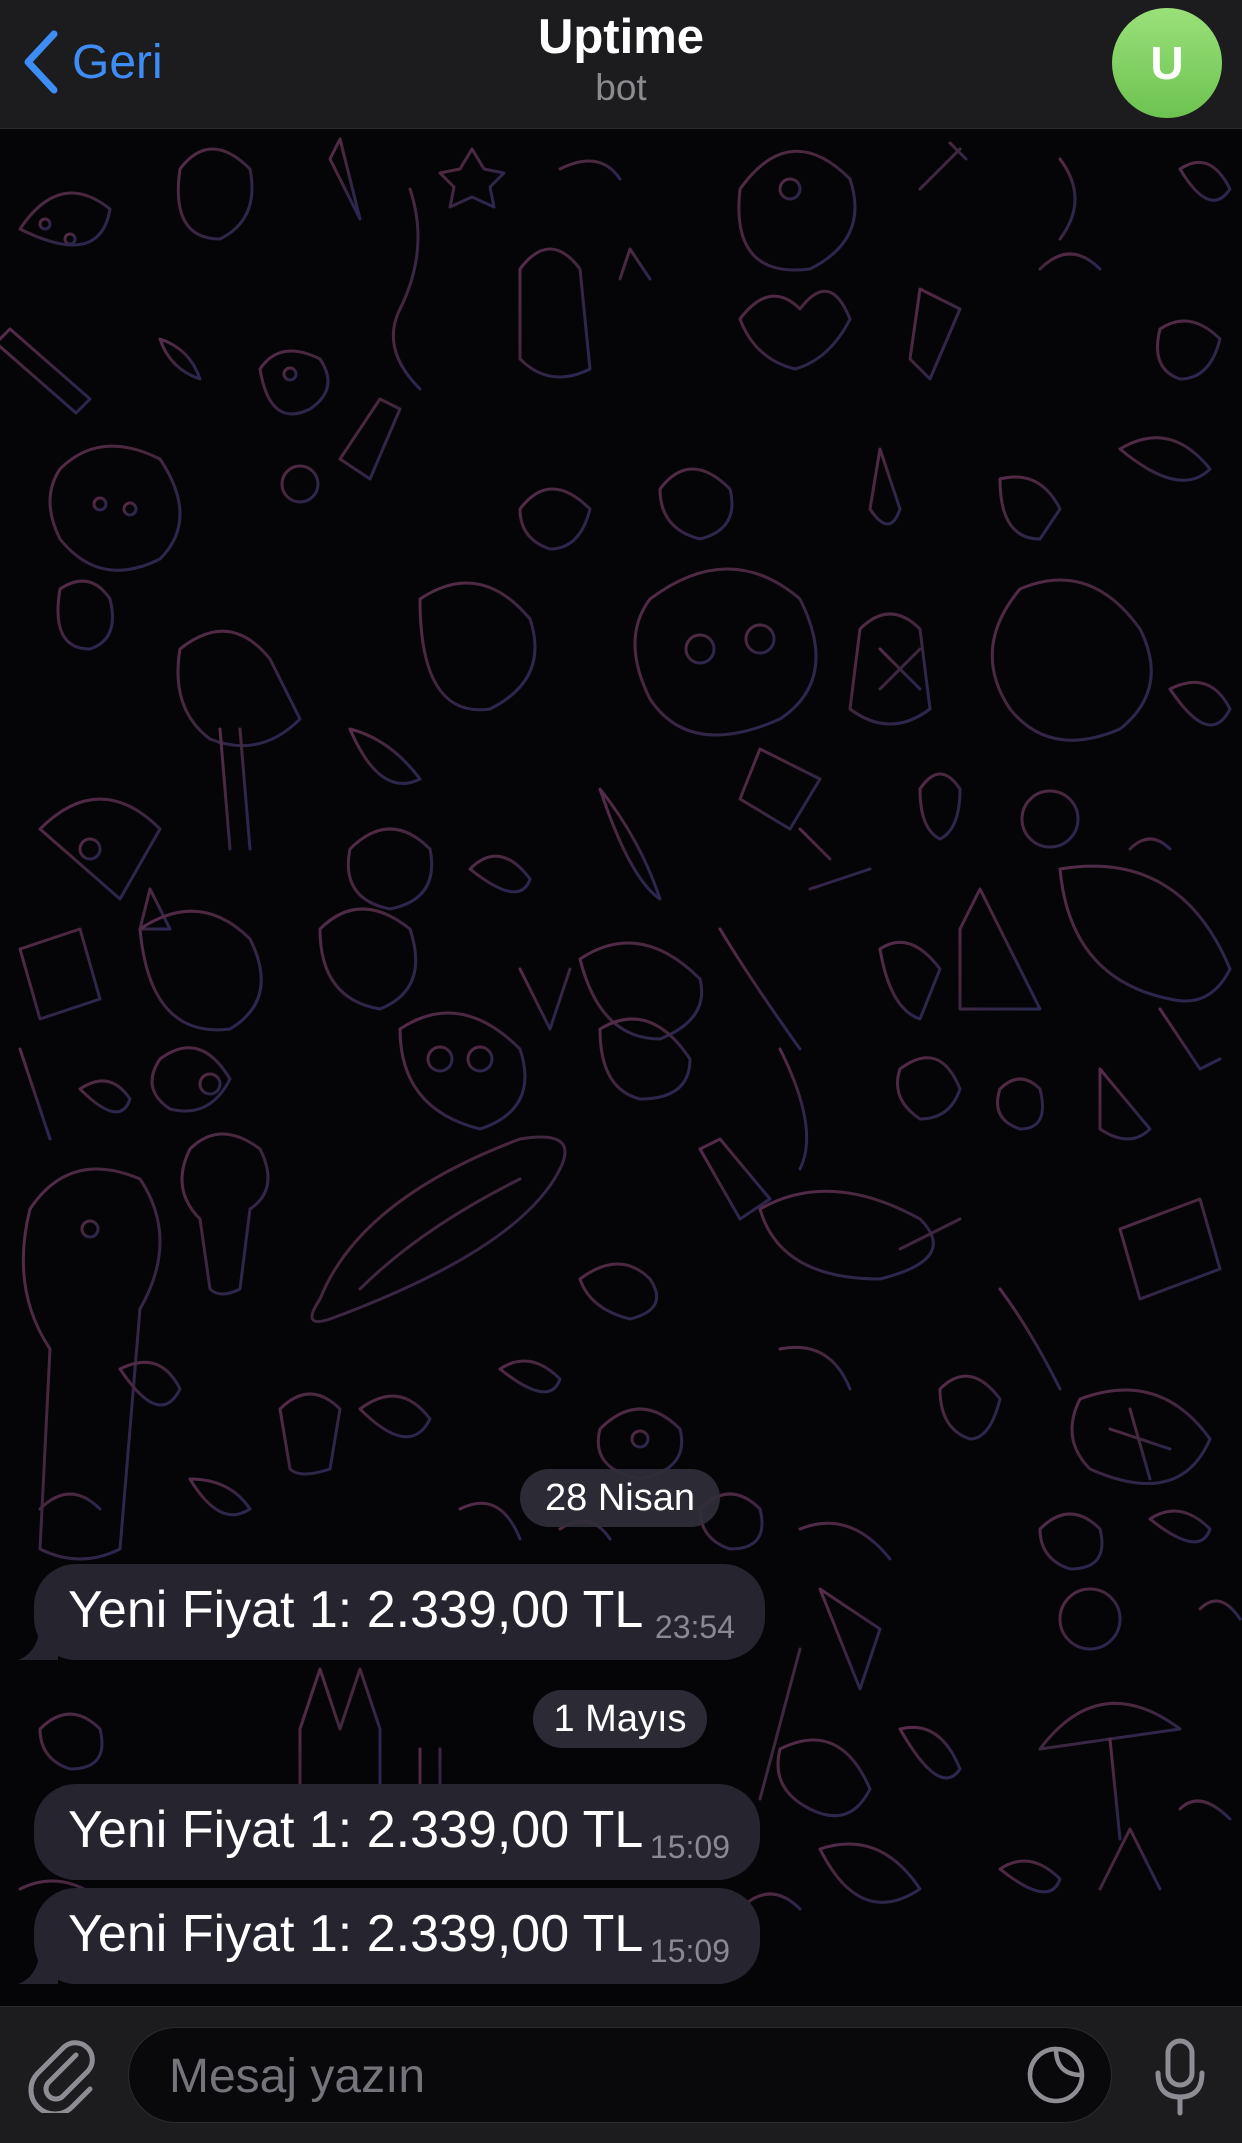 This screenshot has width=1242, height=2143. I want to click on microphone-icon, so click(1180, 2077).